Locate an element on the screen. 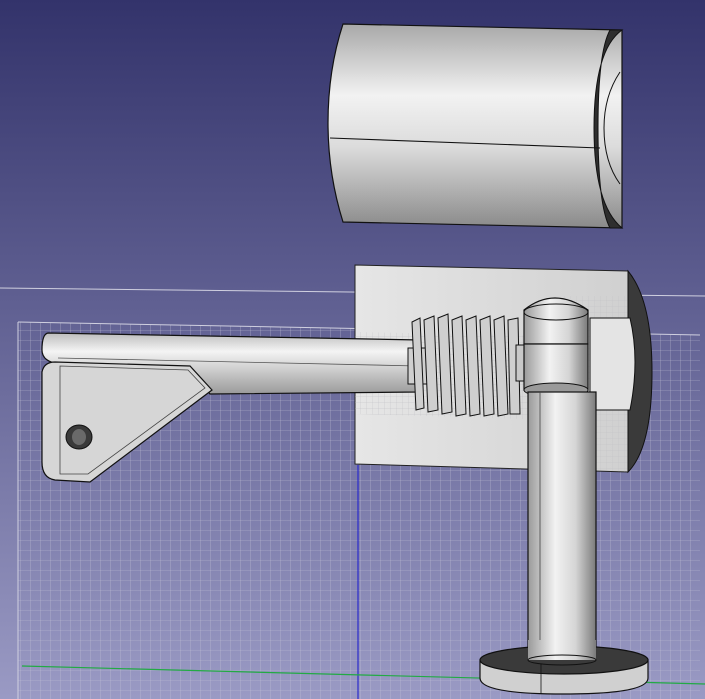 This screenshot has width=705, height=699. cylinder-housing is located at coordinates (475, 126).